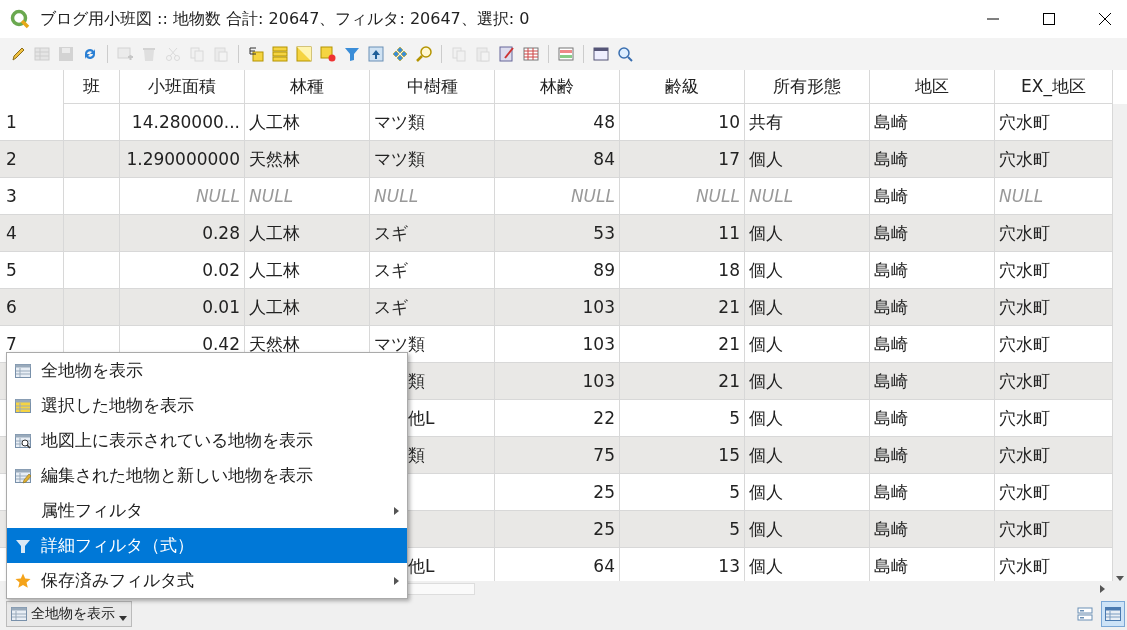  Describe the element at coordinates (11, 196) in the screenshot. I see `row-number: 3` at that location.